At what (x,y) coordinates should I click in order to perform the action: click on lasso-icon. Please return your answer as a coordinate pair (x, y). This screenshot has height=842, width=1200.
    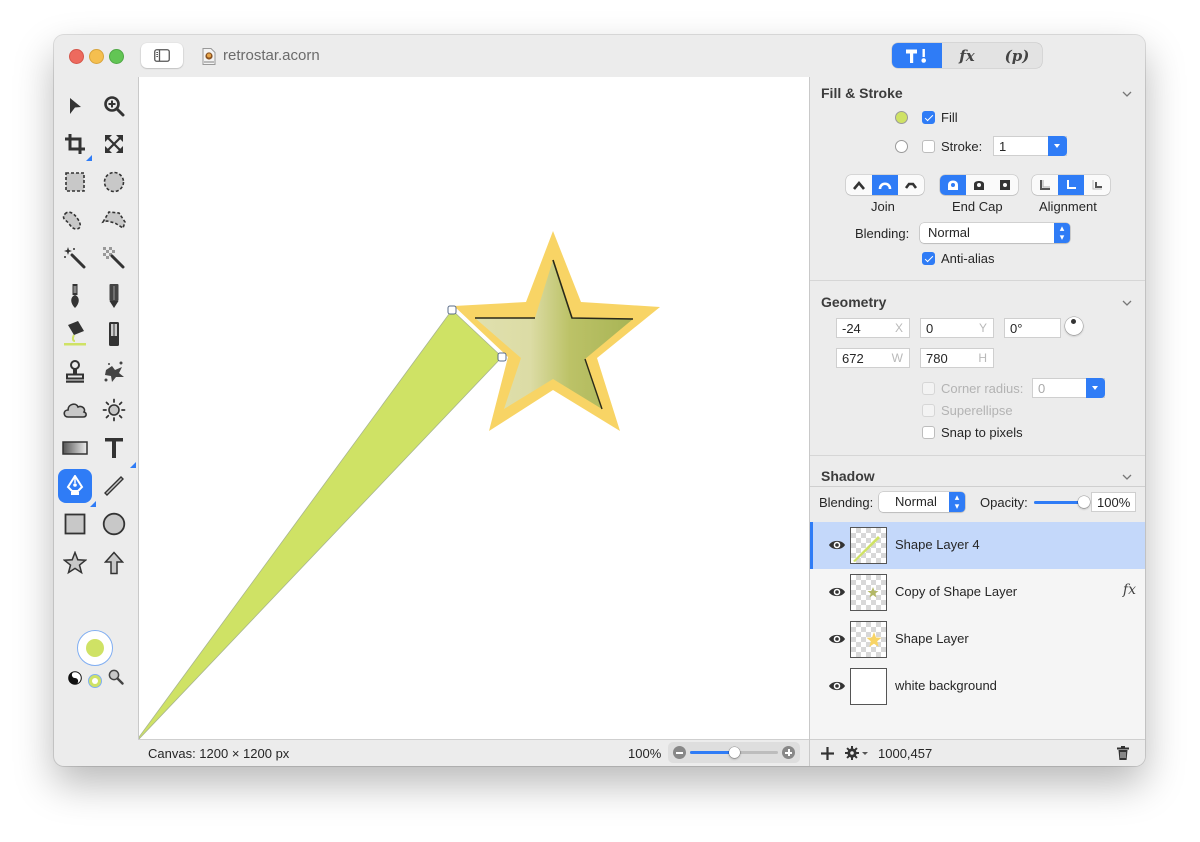
    Looking at the image, I should click on (72, 220).